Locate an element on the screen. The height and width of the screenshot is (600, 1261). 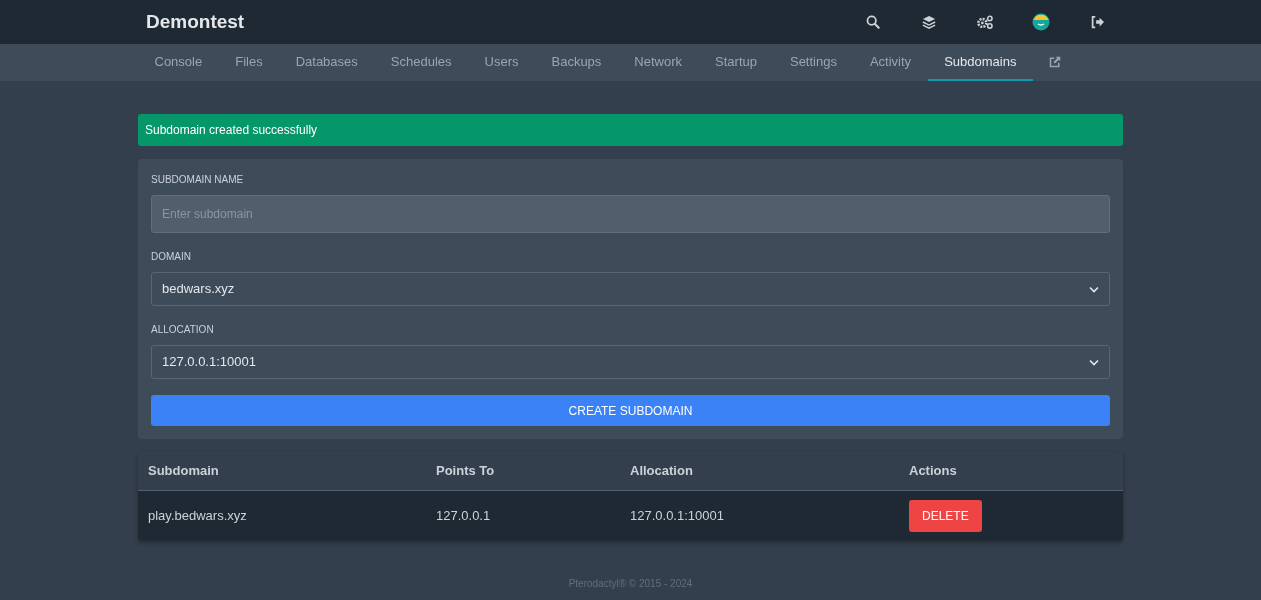
table-cell-text: play.bedwars.xyz is located at coordinates (197, 516).